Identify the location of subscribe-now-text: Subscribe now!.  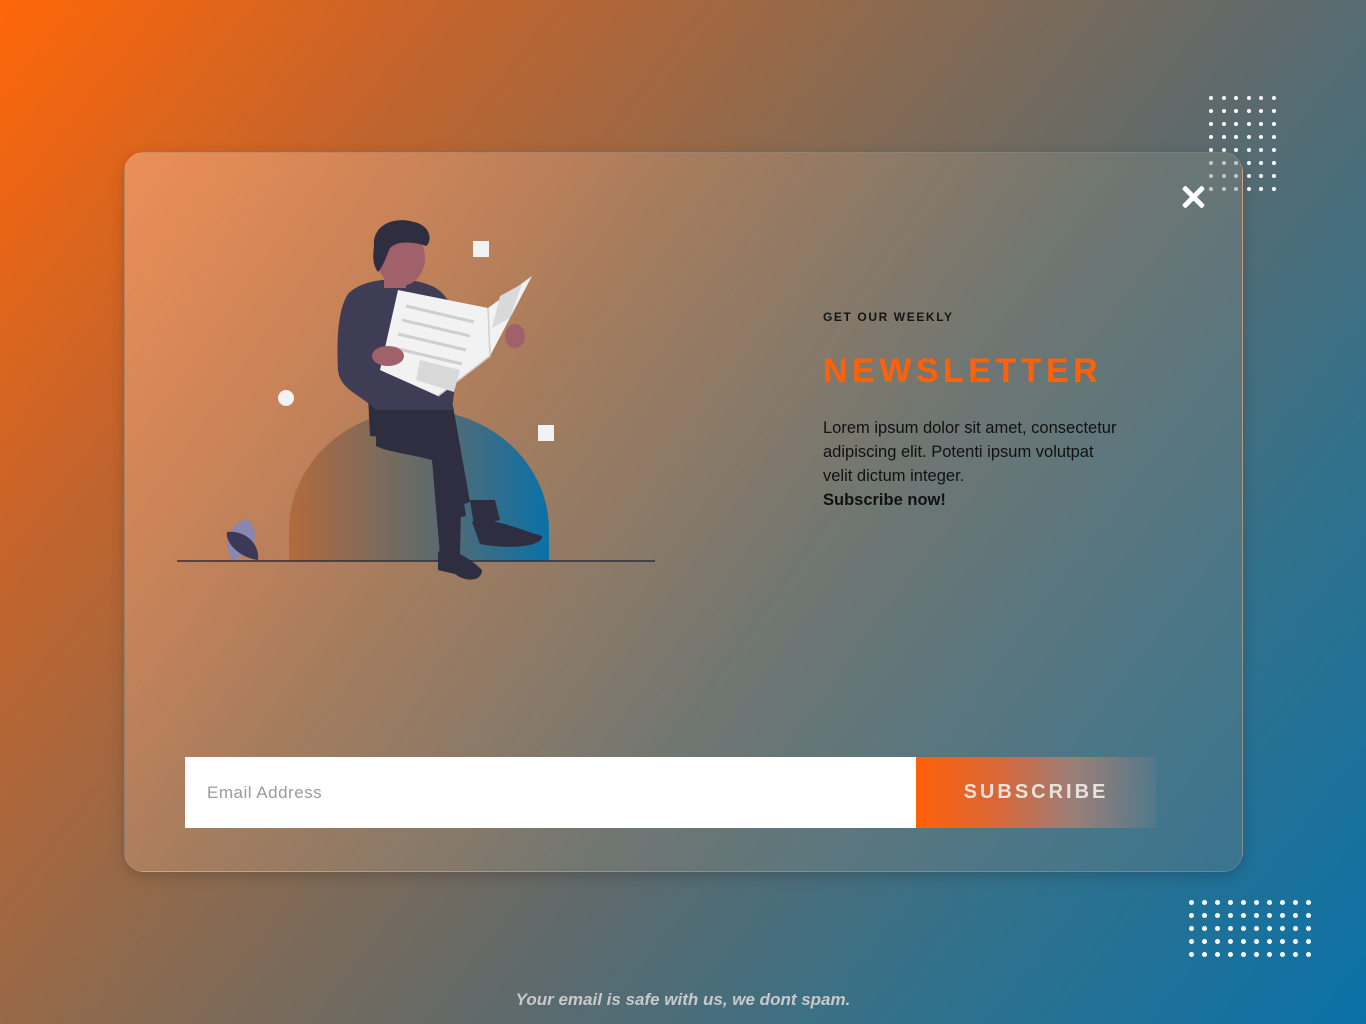
(884, 500).